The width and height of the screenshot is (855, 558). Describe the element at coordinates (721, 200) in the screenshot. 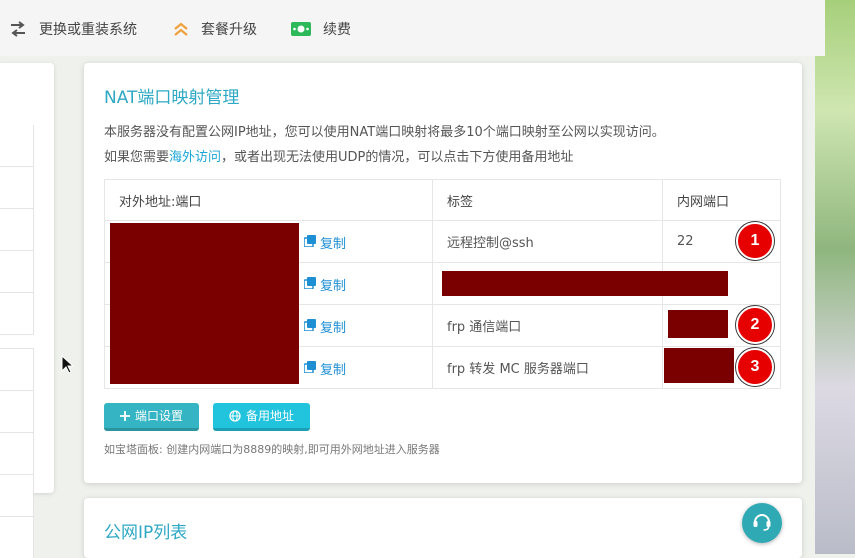

I see `column-header-port: 内网端口` at that location.